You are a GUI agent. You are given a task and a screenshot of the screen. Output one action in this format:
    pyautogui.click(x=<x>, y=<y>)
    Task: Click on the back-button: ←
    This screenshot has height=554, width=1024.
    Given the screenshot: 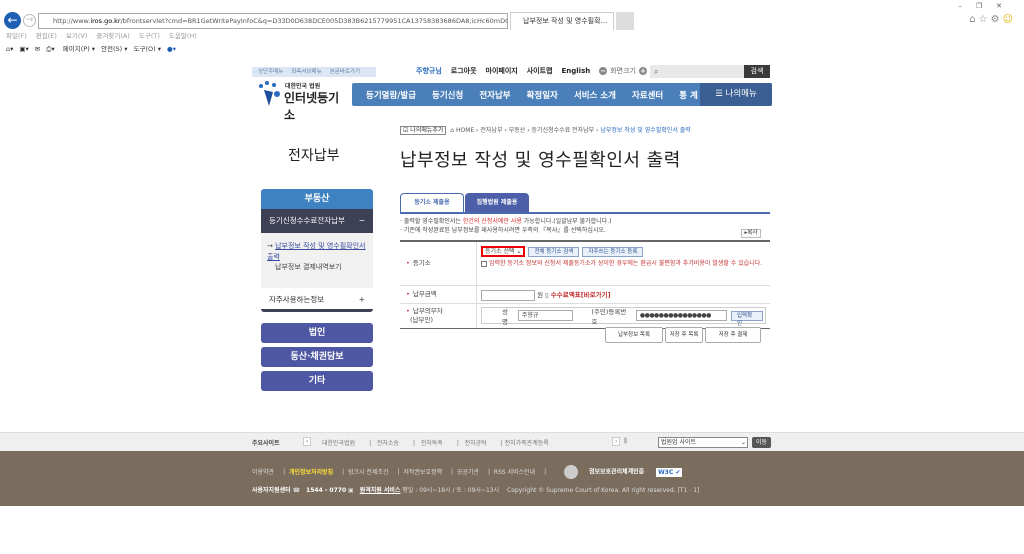 What is the action you would take?
    pyautogui.click(x=12, y=20)
    